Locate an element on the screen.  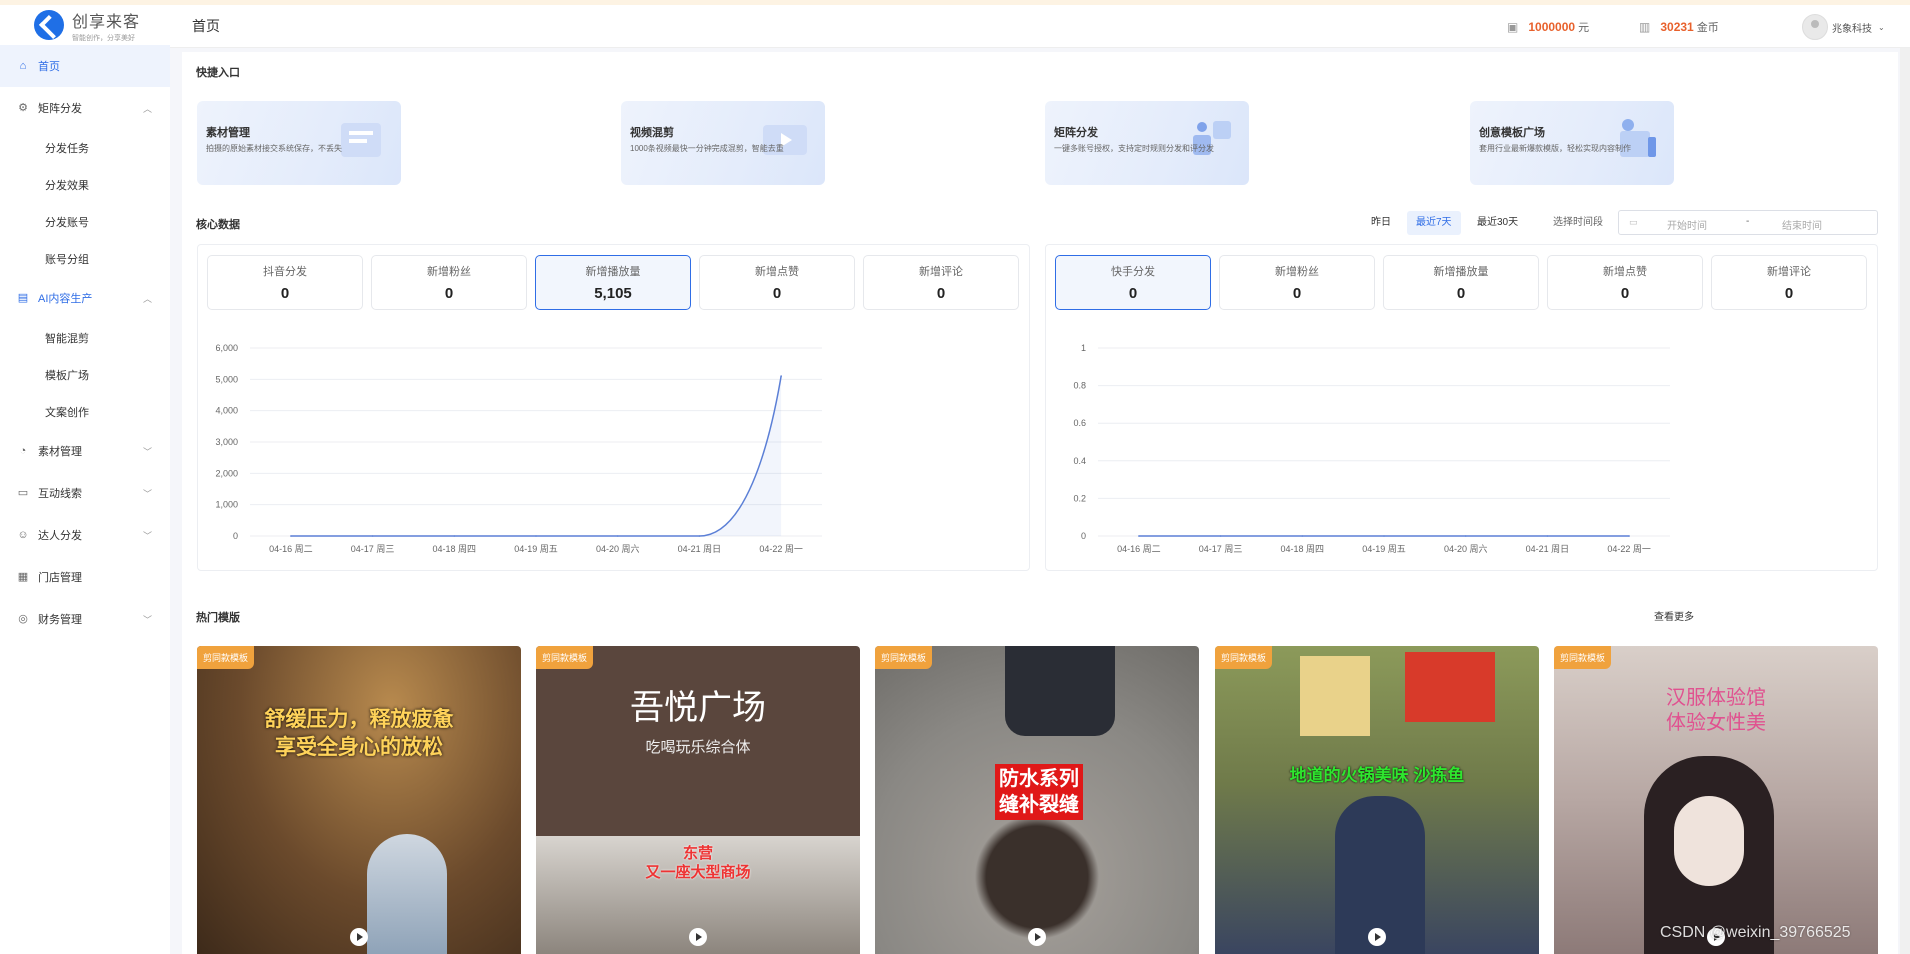
sidebar-item-label: 达人分发 is located at coordinates (60, 536).